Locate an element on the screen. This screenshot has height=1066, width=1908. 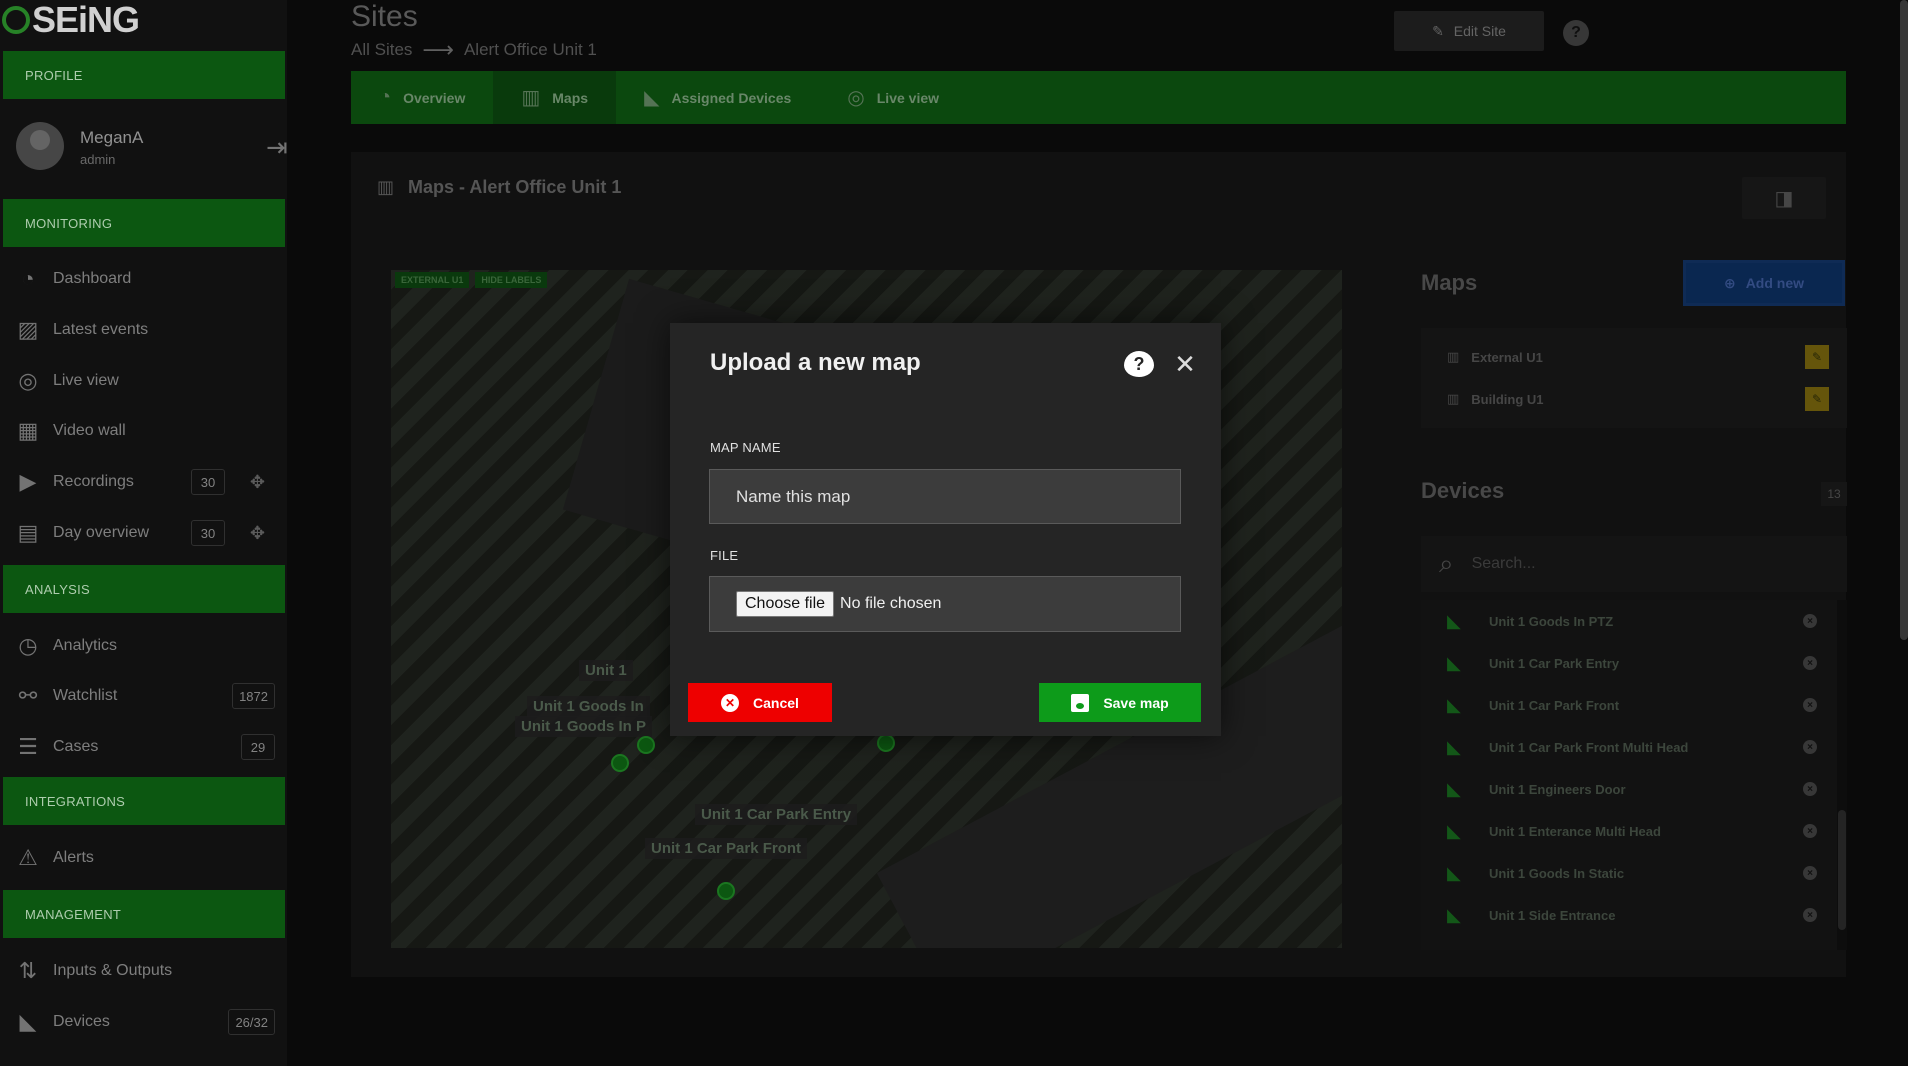
map-name-input is located at coordinates (945, 496).